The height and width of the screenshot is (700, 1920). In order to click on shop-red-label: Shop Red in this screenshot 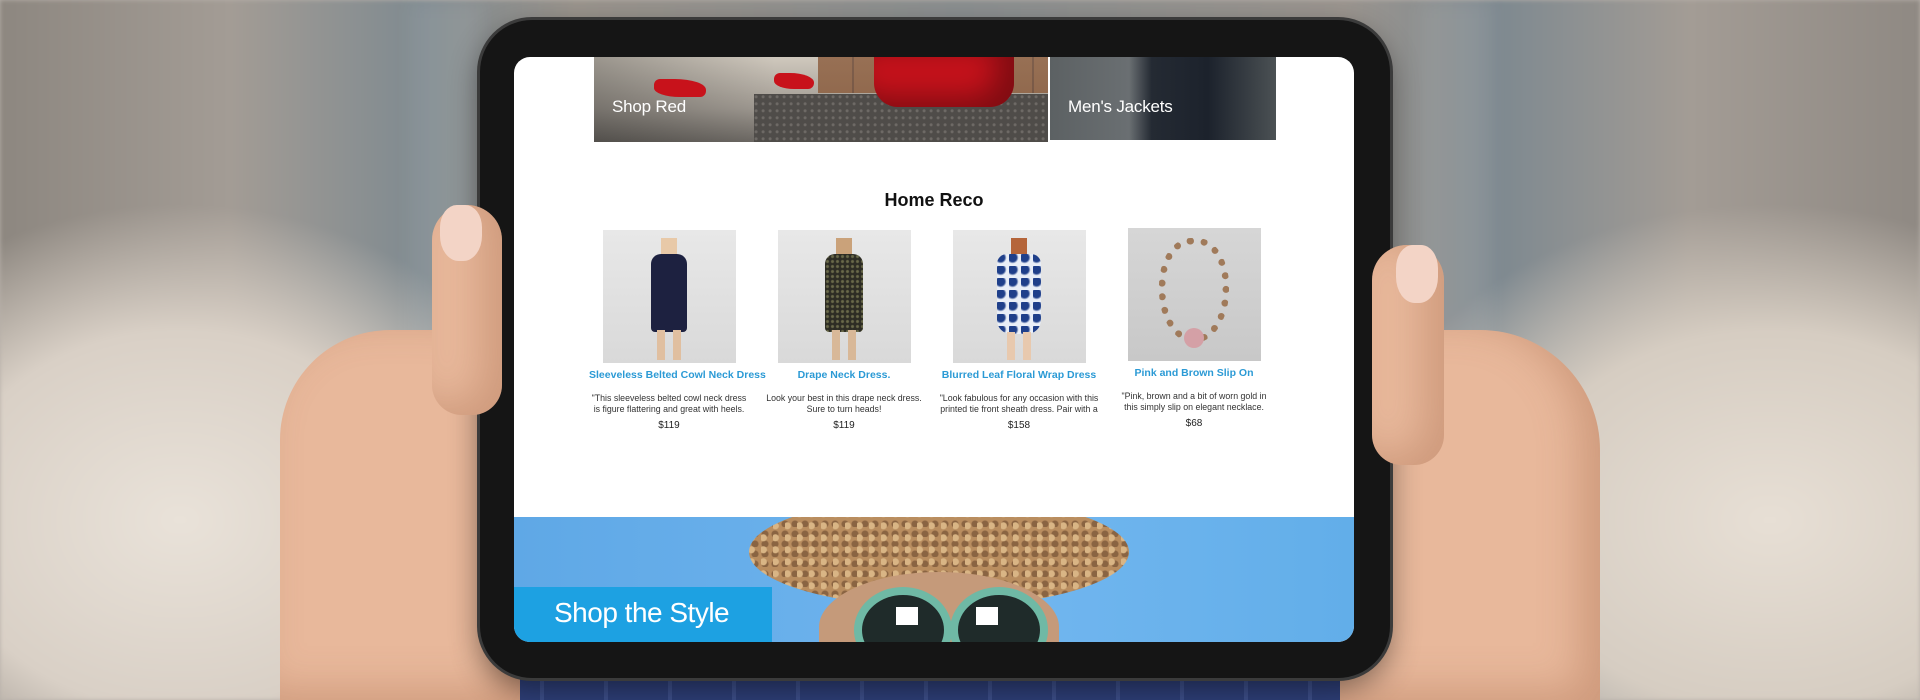, I will do `click(649, 106)`.